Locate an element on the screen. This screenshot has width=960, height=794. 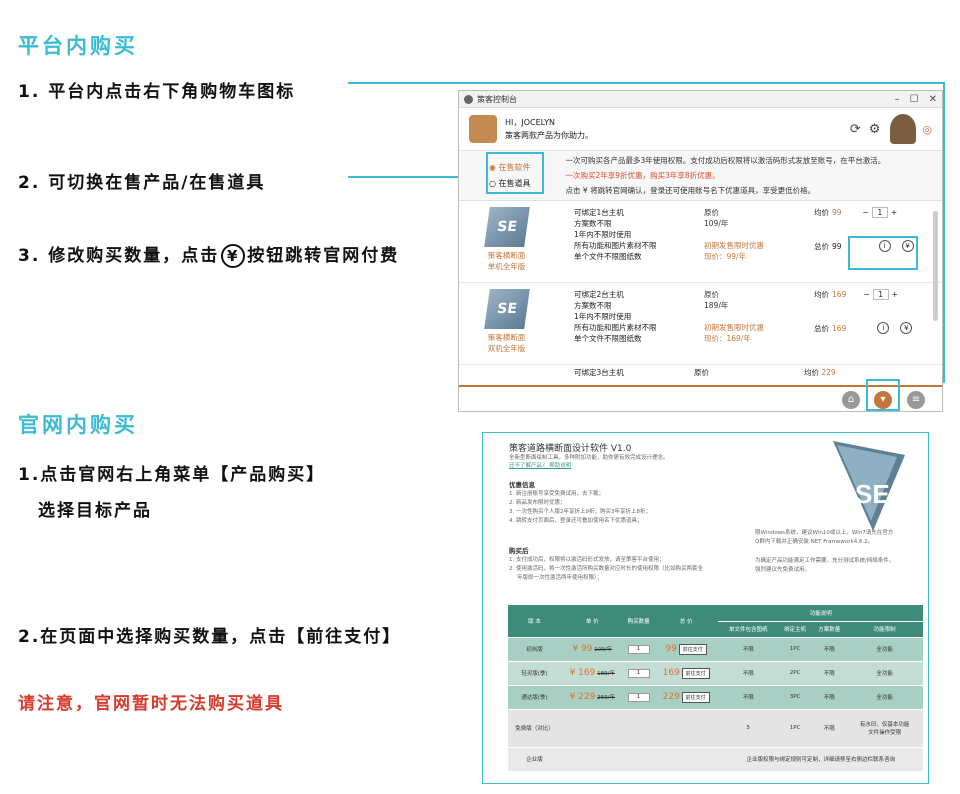
cell-host: 3PC is located at coordinates (795, 697).